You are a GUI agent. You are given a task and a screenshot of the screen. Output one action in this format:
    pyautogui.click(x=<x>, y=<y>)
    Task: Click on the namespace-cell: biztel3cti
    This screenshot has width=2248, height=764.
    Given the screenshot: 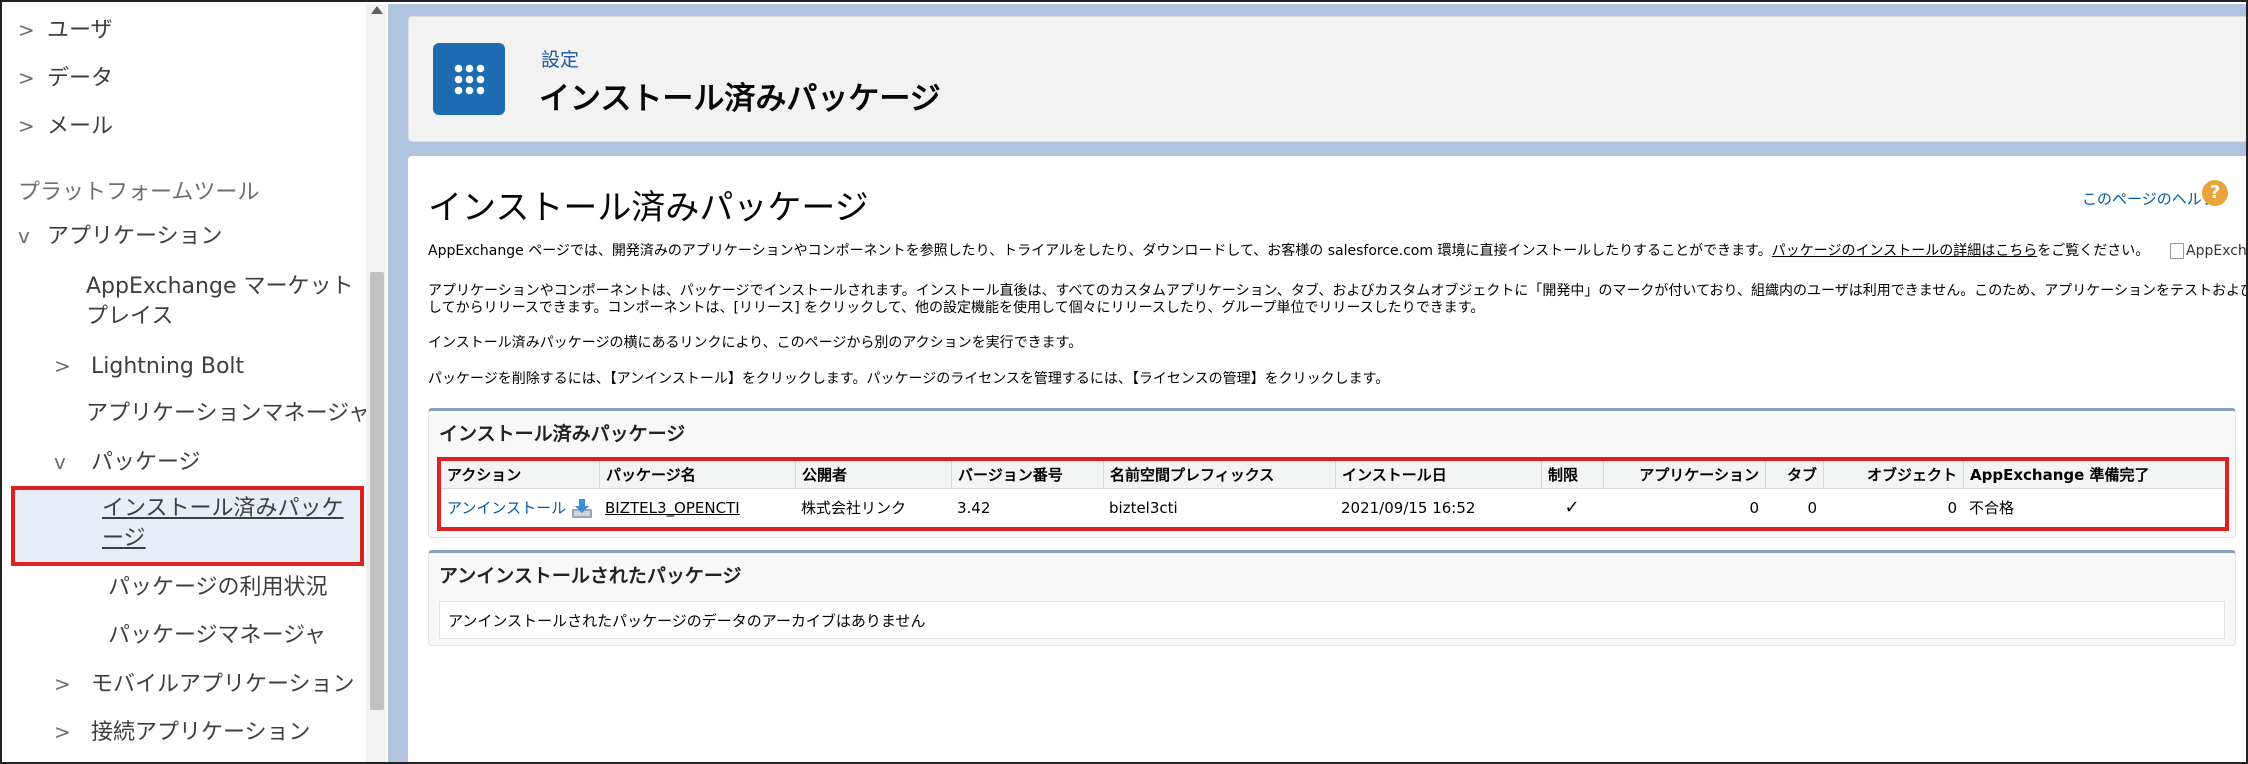 What is the action you would take?
    pyautogui.click(x=1143, y=508)
    